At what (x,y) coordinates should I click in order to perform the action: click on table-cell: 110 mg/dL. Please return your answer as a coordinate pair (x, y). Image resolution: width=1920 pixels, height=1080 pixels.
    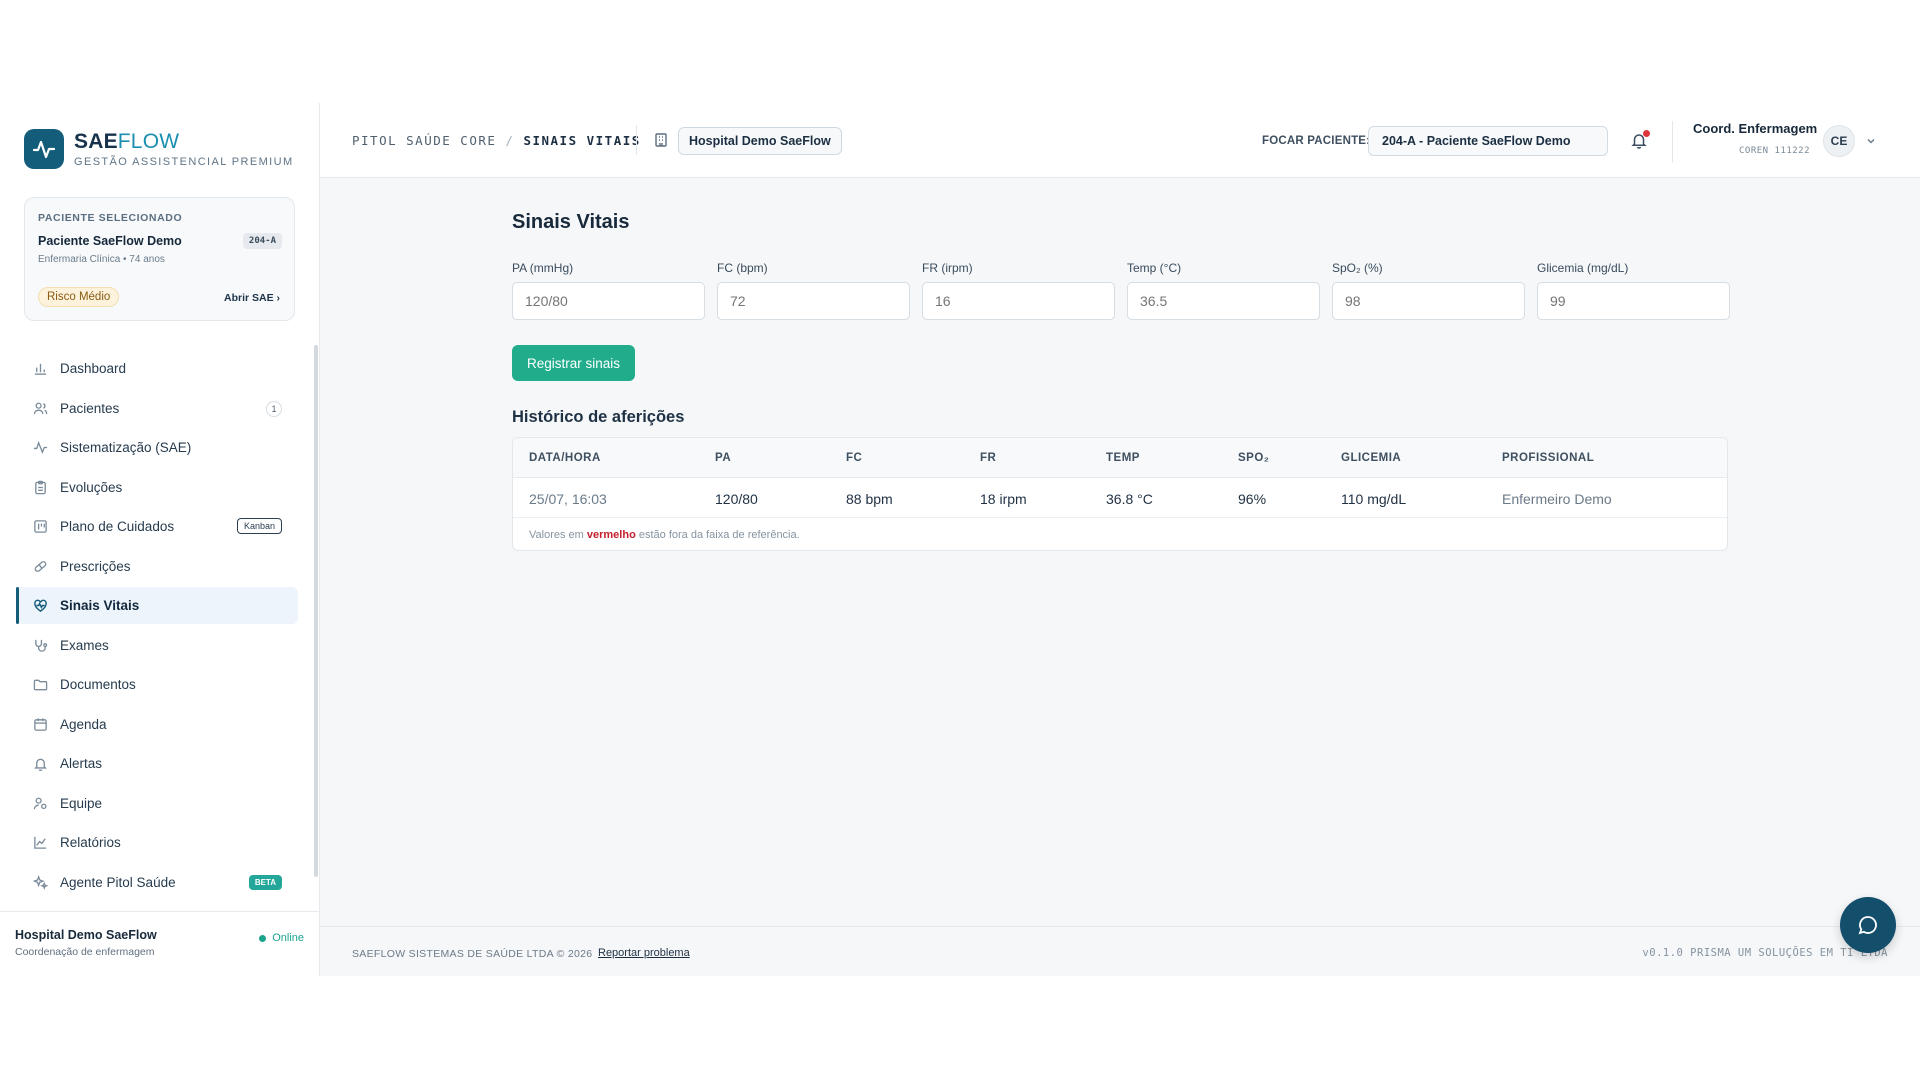
    Looking at the image, I should click on (1374, 499).